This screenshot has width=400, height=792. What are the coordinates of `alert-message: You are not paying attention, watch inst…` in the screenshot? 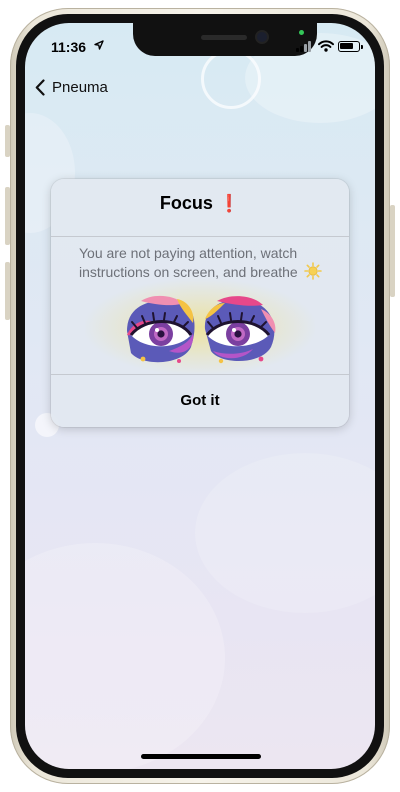 It's located at (209, 263).